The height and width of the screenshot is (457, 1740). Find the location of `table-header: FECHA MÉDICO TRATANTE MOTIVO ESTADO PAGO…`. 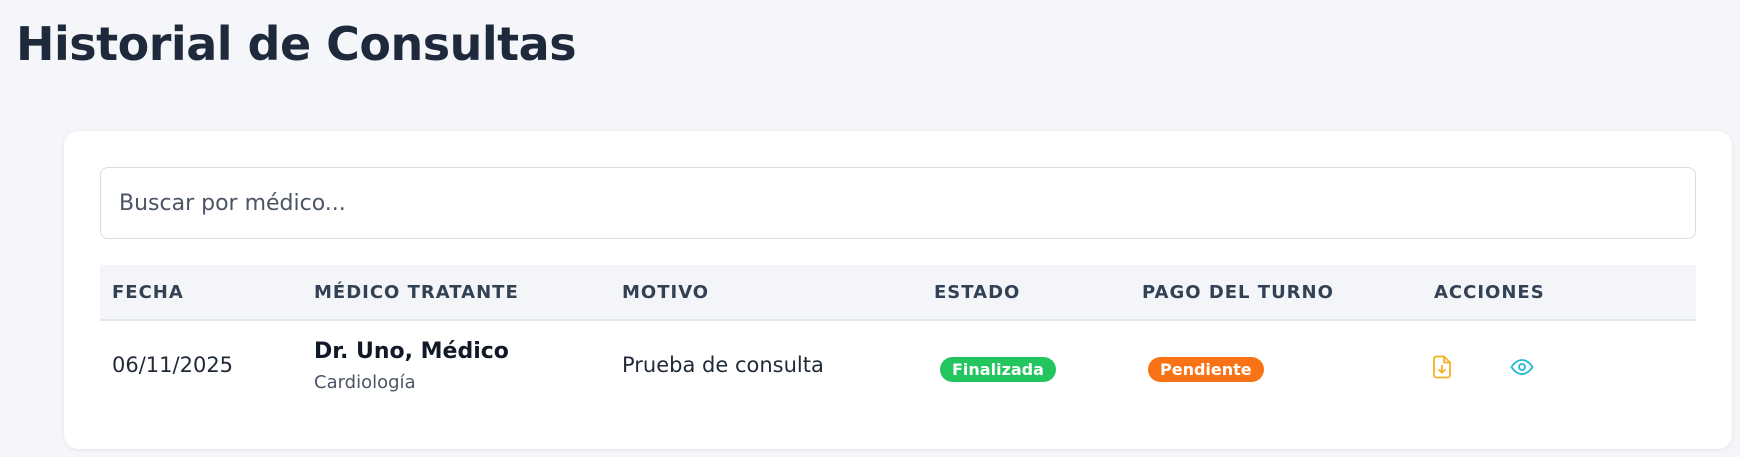

table-header: FECHA MÉDICO TRATANTE MOTIVO ESTADO PAGO… is located at coordinates (898, 293).